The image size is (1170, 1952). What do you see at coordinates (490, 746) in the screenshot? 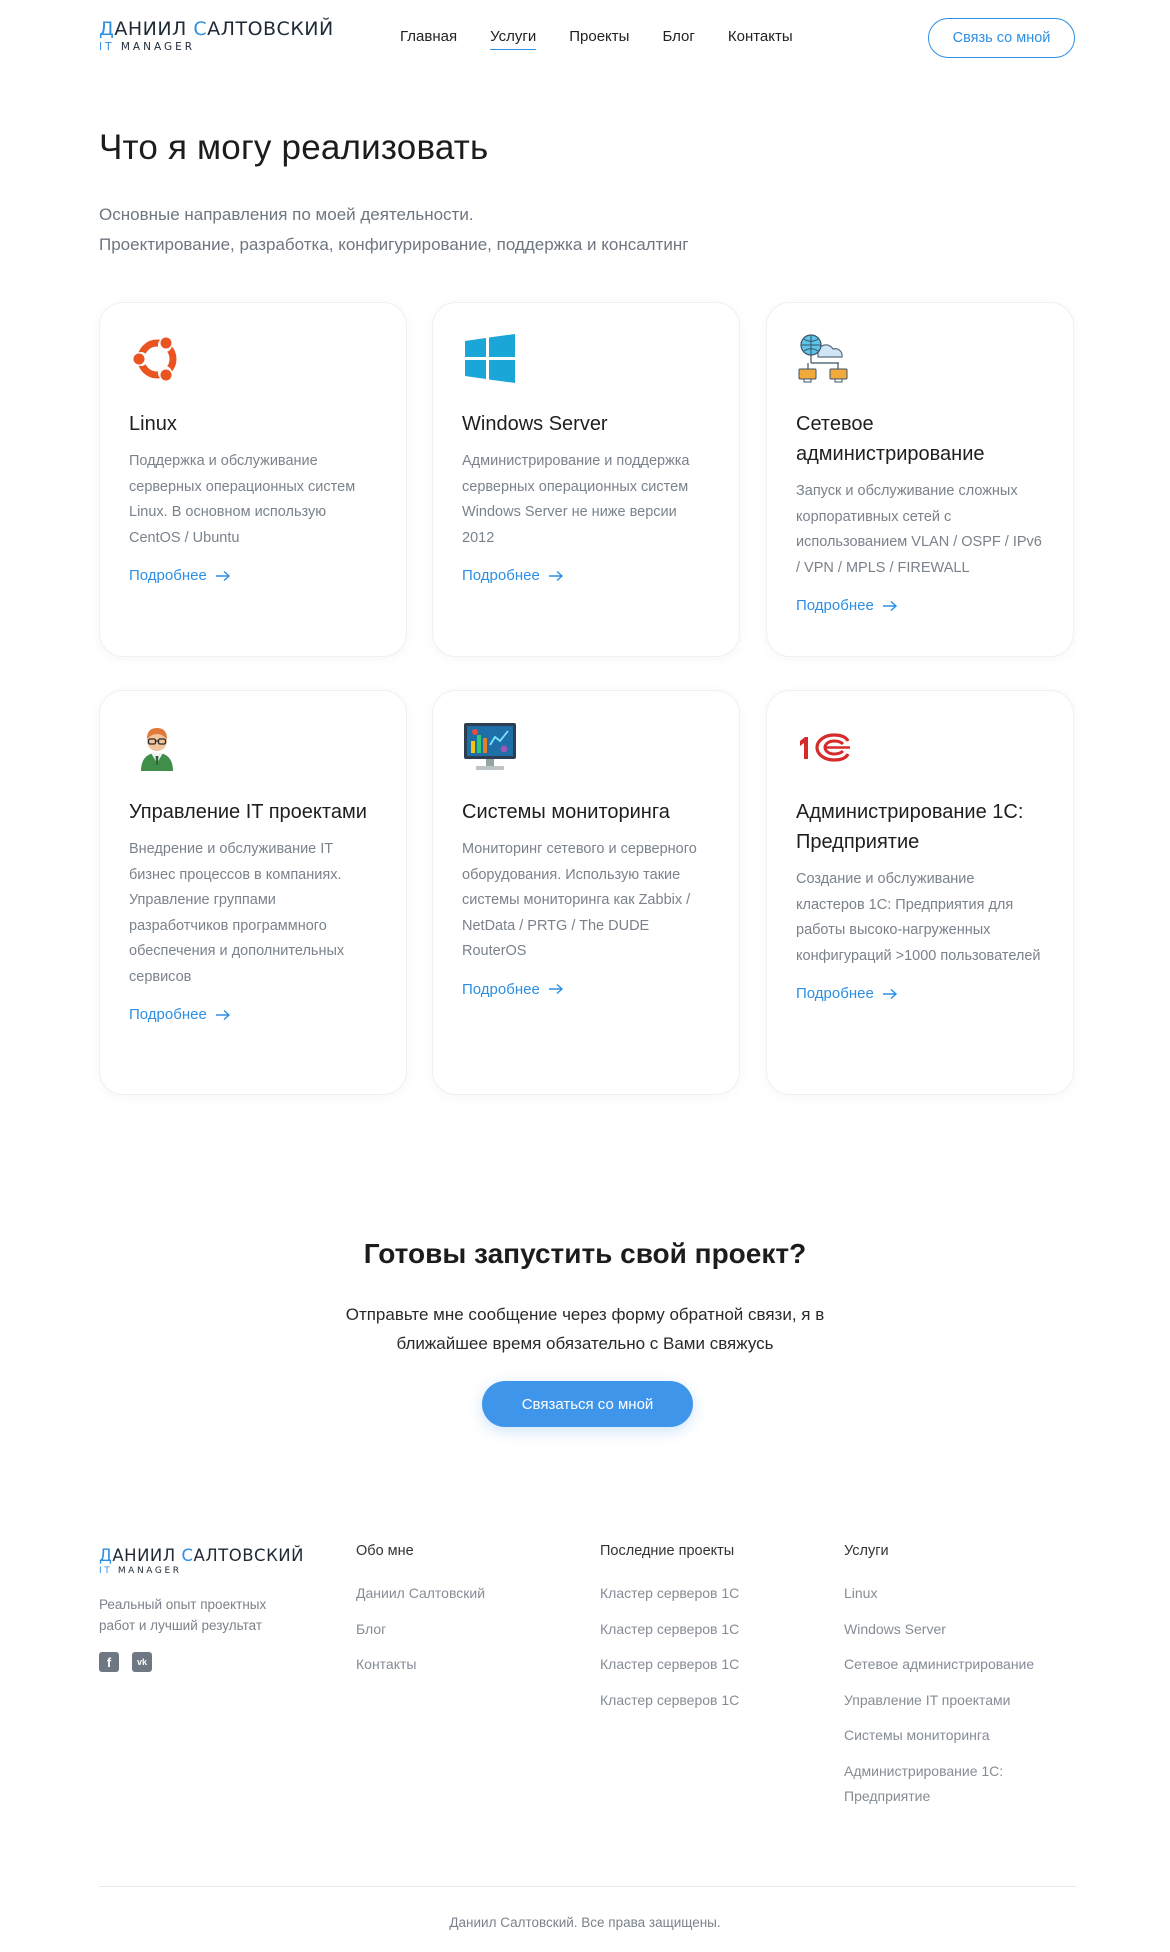
I see `monitoring-screen-icon` at bounding box center [490, 746].